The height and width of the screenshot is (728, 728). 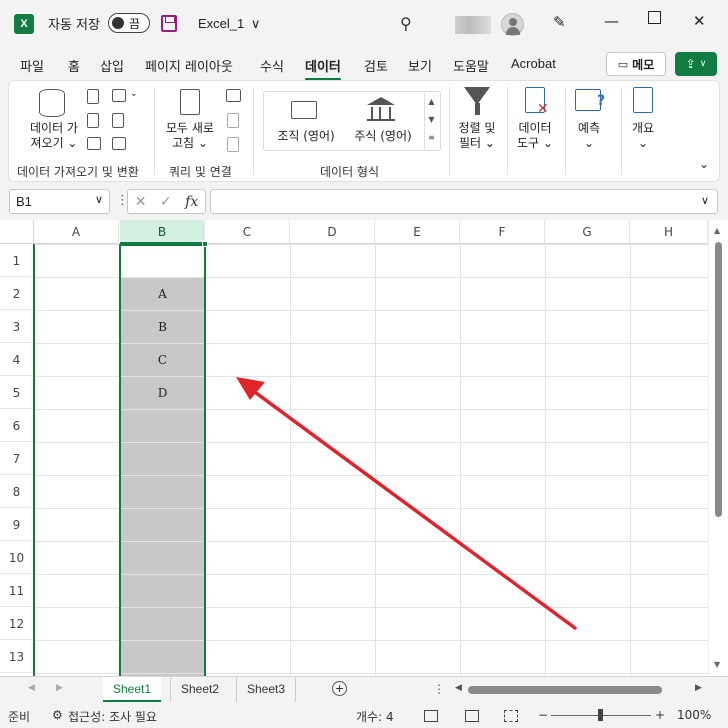 What do you see at coordinates (473, 25) in the screenshot?
I see `blurred-account-name` at bounding box center [473, 25].